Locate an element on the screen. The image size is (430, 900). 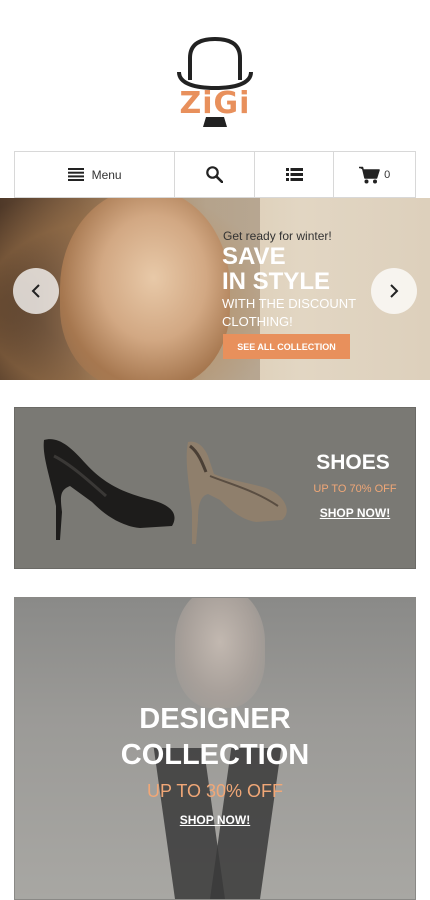
designer-subtitle: UP TO 30% OFF is located at coordinates (215, 791).